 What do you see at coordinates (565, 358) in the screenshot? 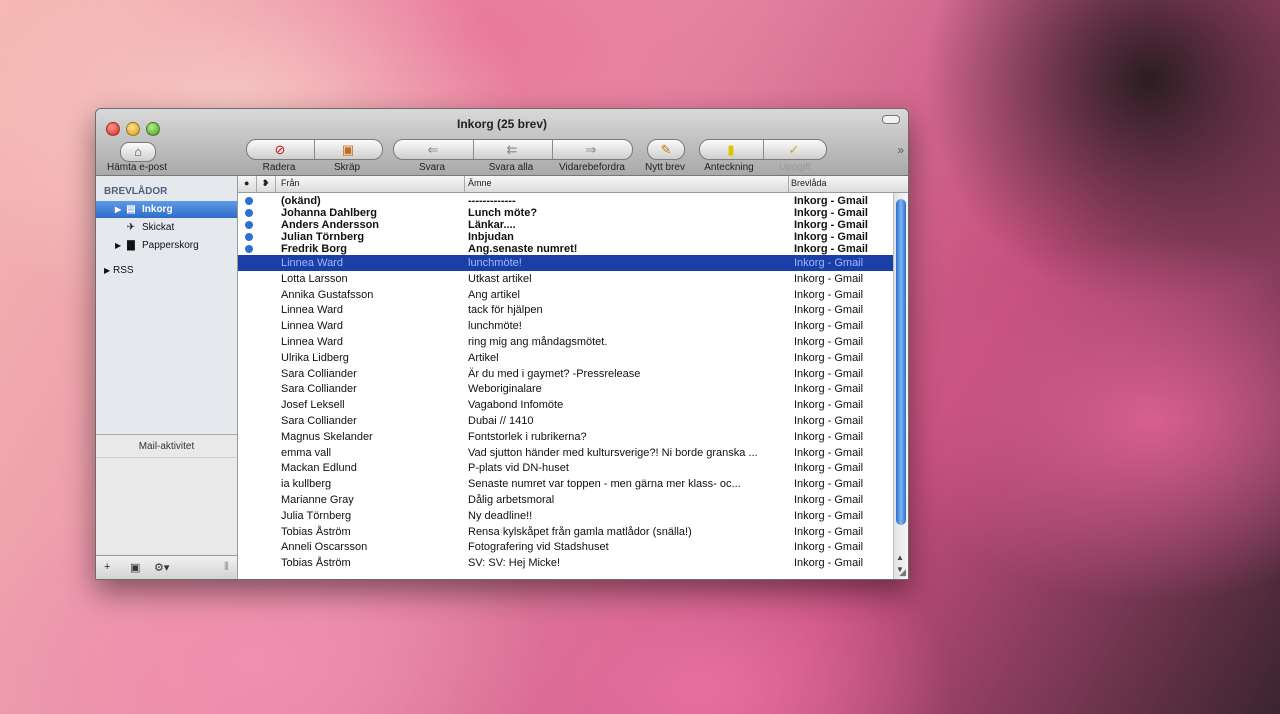
I see `message-row: Ulrika Lidberg Artikel Inkorg - Gmail` at bounding box center [565, 358].